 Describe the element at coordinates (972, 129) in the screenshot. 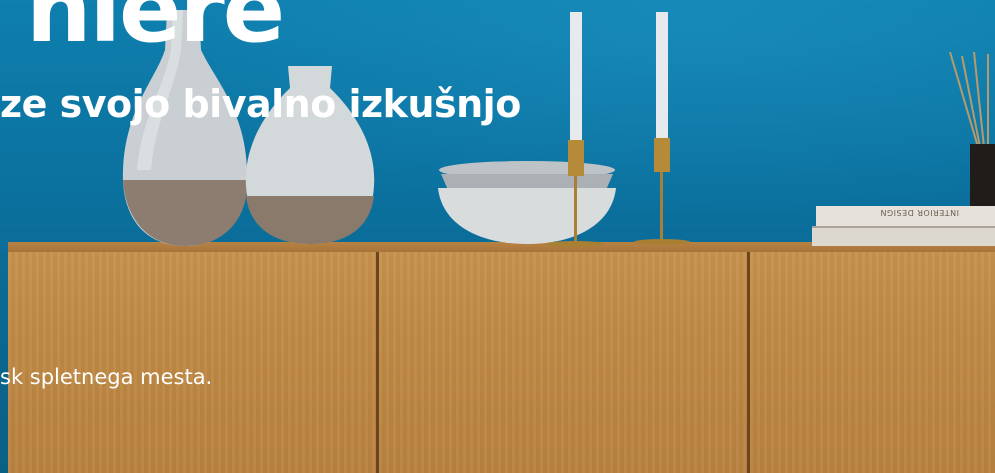

I see `reed-diffuser-image` at that location.